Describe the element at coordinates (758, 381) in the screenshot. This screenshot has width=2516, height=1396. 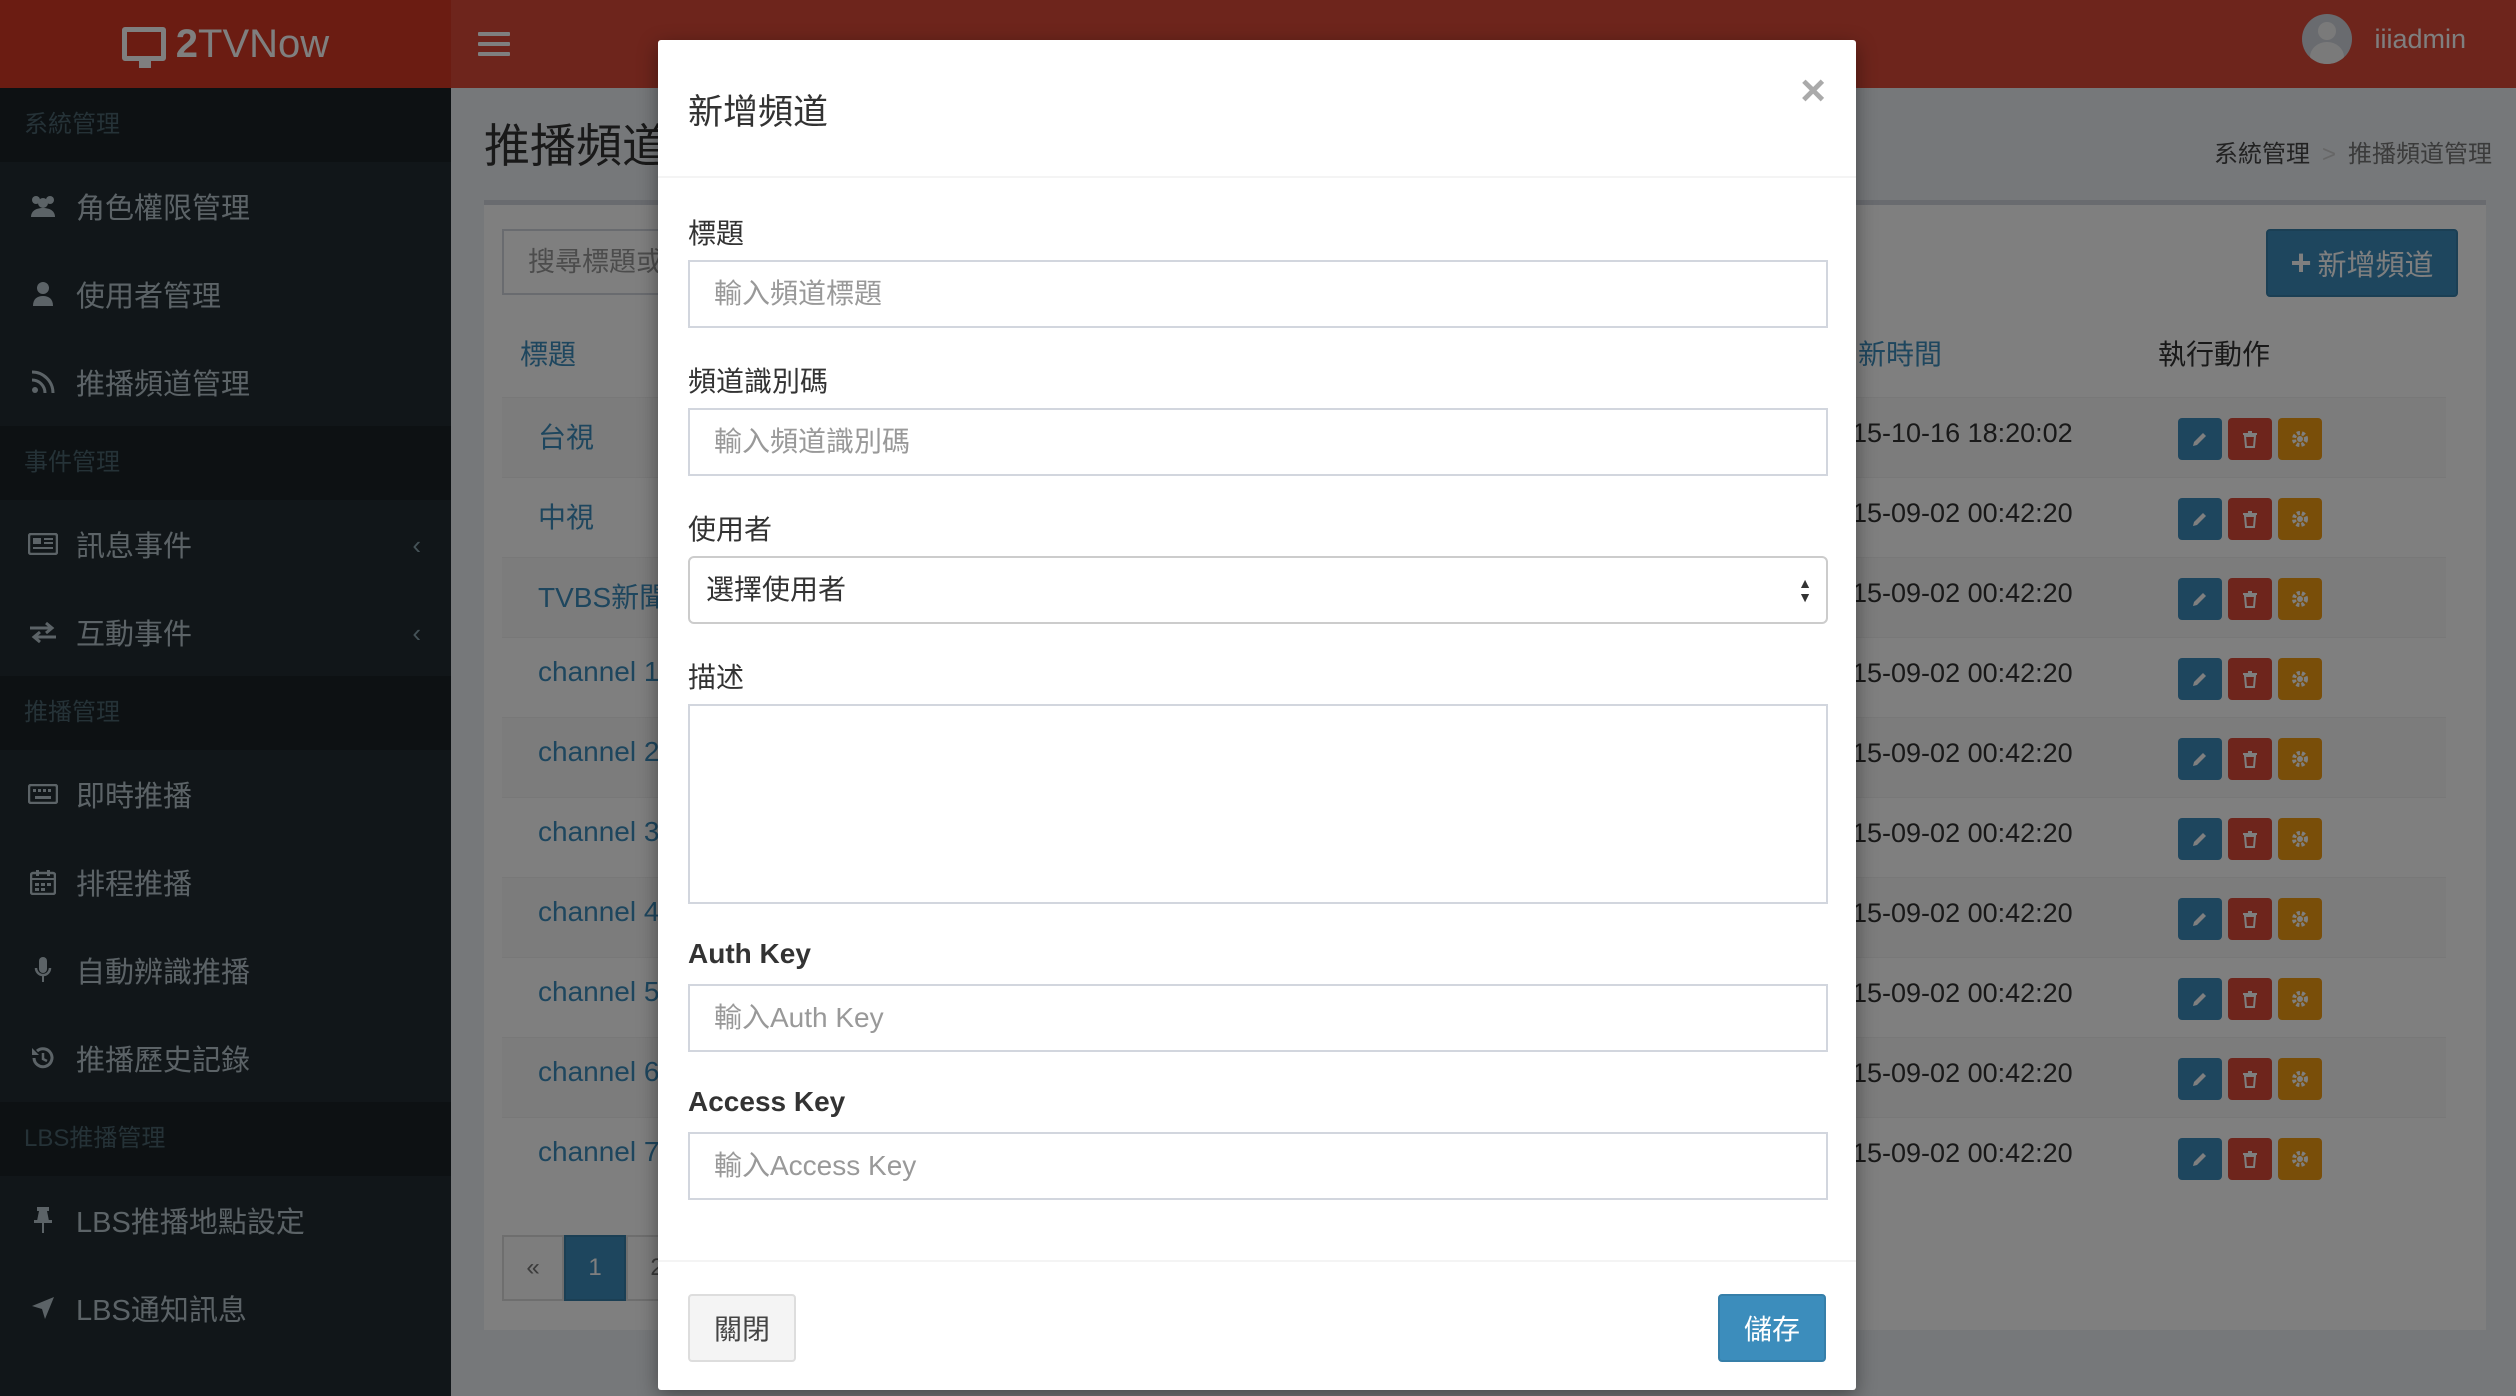
I see `channel-id-label: 頻道識別碼` at that location.